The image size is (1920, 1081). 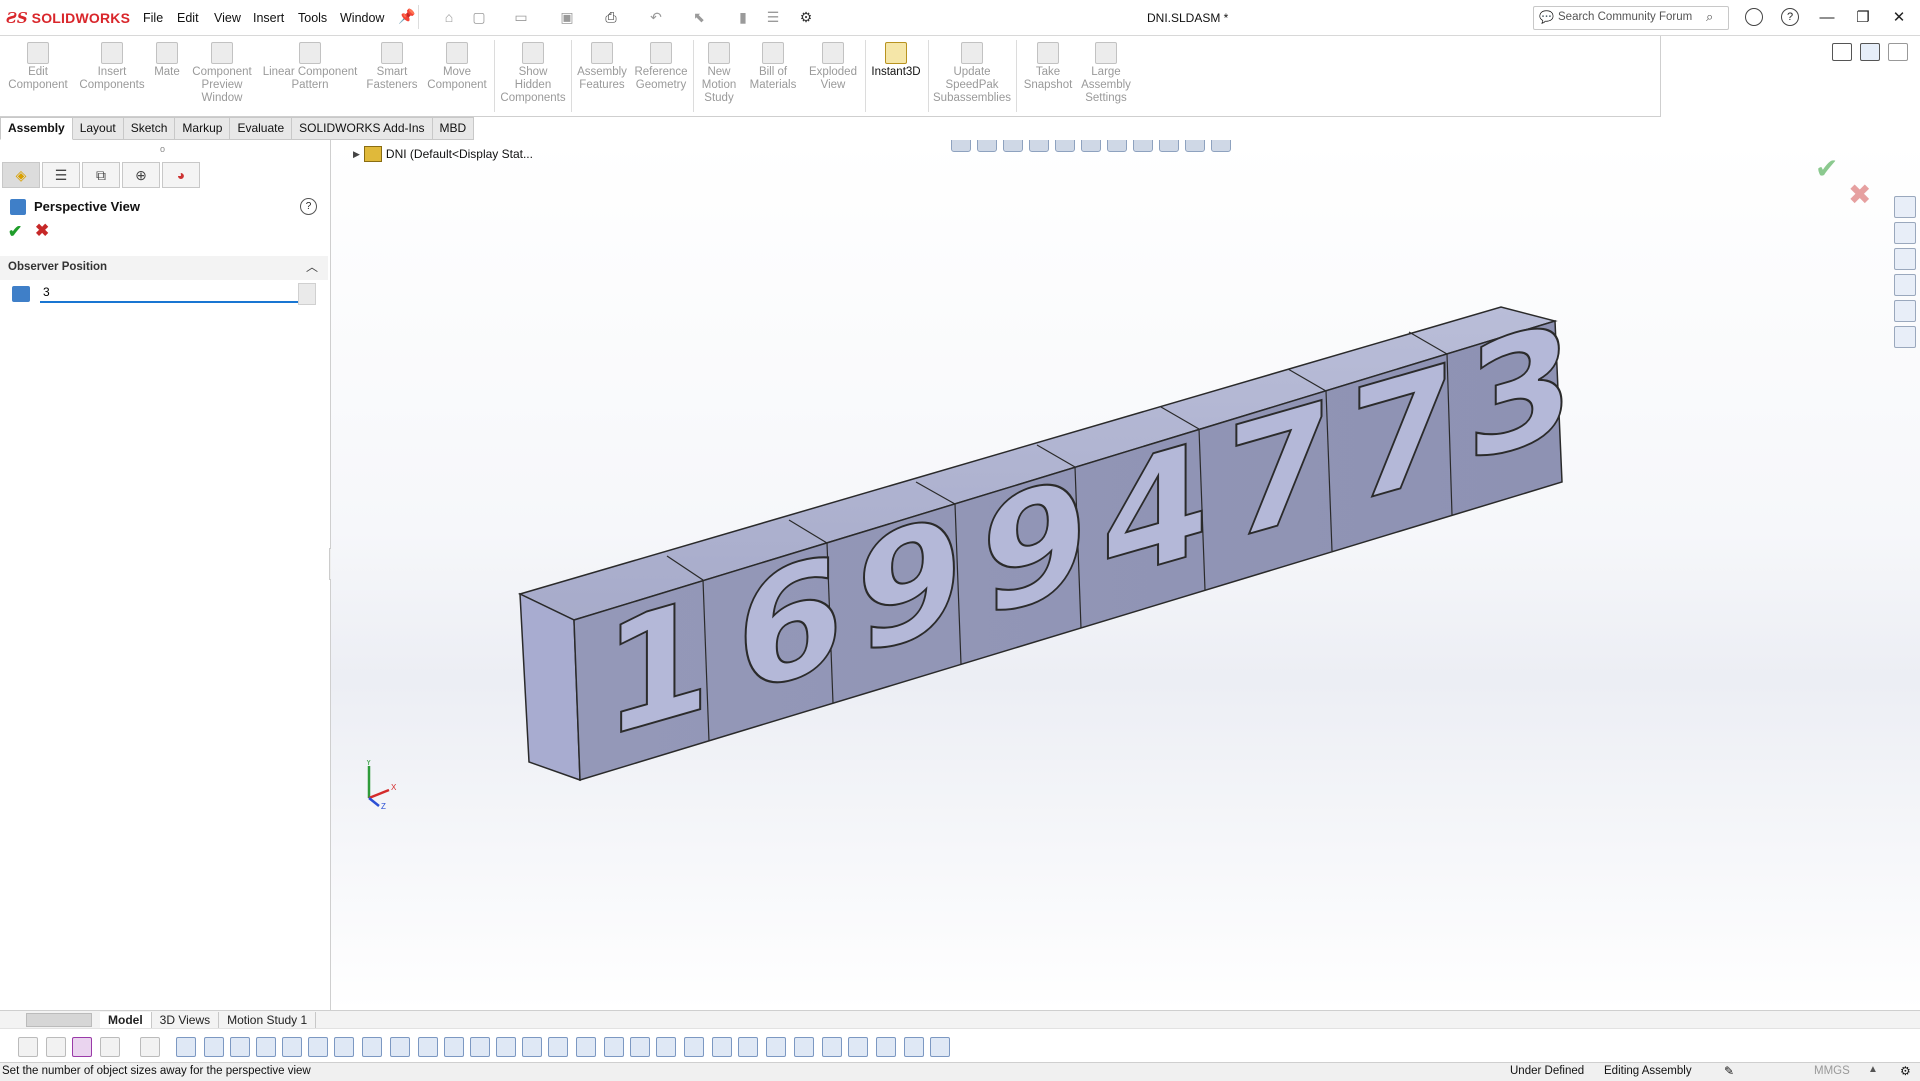 What do you see at coordinates (1106, 73) in the screenshot?
I see `large-assembly-settings-button: Large Assembly Settings` at bounding box center [1106, 73].